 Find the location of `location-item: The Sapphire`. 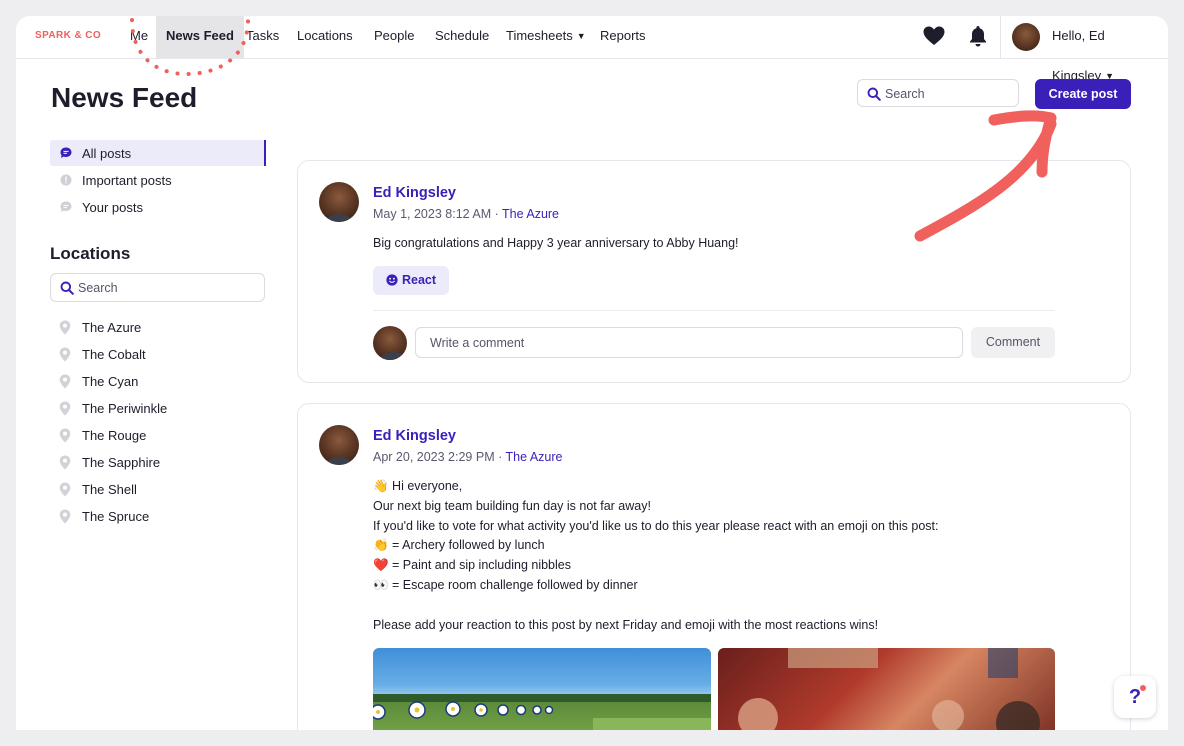

location-item: The Sapphire is located at coordinates (157, 463).